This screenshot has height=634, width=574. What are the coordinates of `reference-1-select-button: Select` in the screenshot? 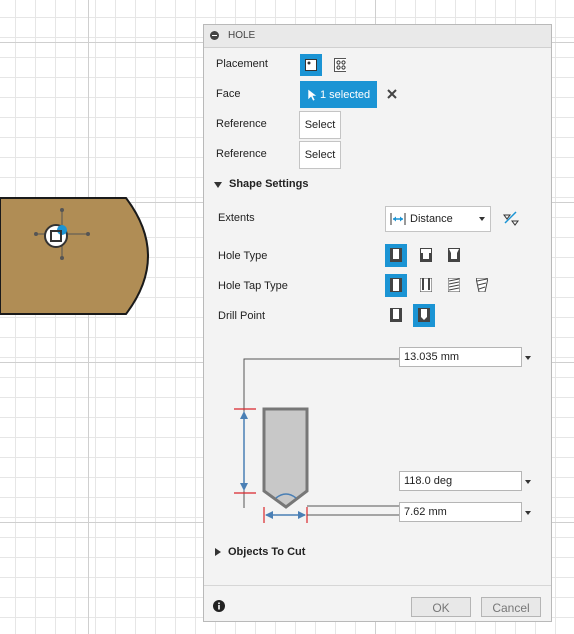 It's located at (320, 125).